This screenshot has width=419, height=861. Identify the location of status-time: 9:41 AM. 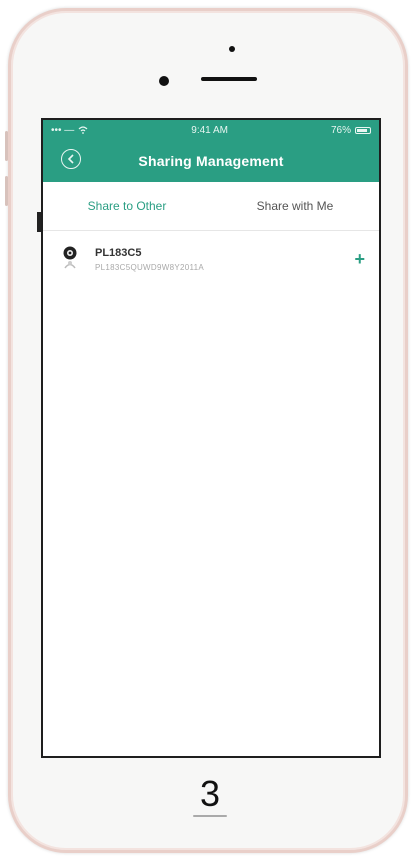
(209, 130).